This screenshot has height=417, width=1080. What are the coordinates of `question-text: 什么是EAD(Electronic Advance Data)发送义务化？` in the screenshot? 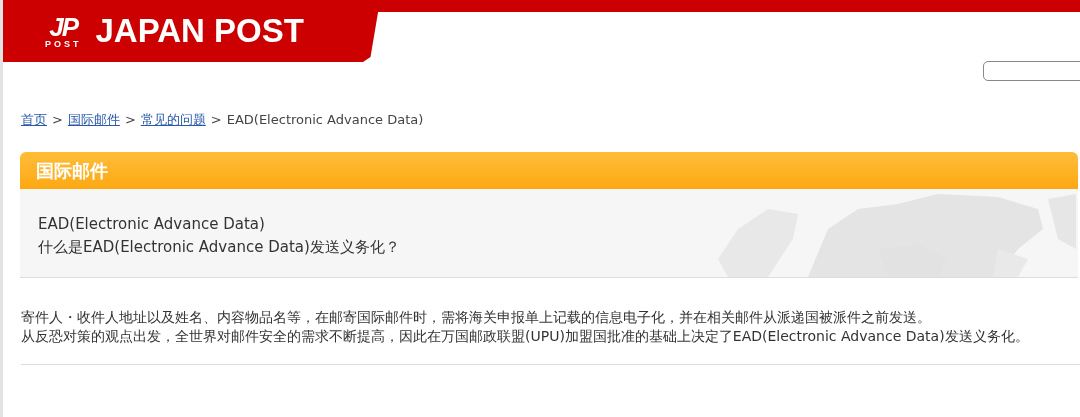 It's located at (219, 247).